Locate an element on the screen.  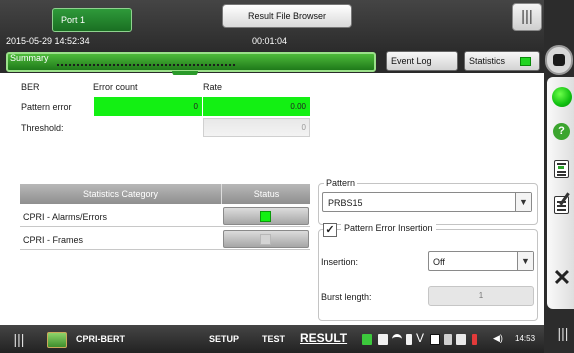
threshold-label: Threshold: is located at coordinates (42, 128).